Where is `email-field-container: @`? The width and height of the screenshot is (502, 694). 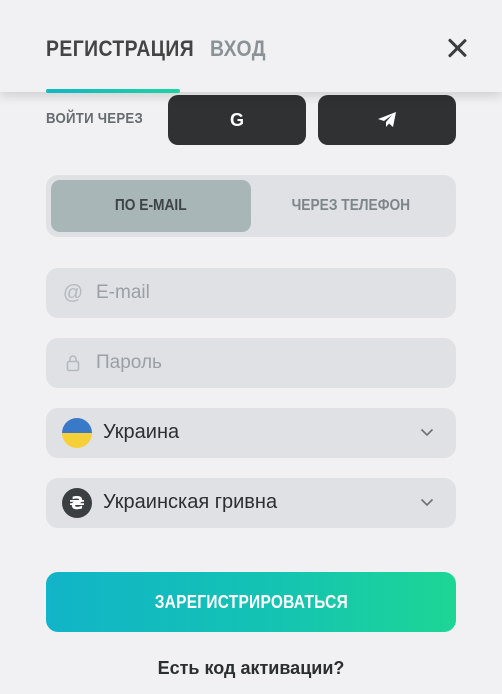 email-field-container: @ is located at coordinates (251, 293).